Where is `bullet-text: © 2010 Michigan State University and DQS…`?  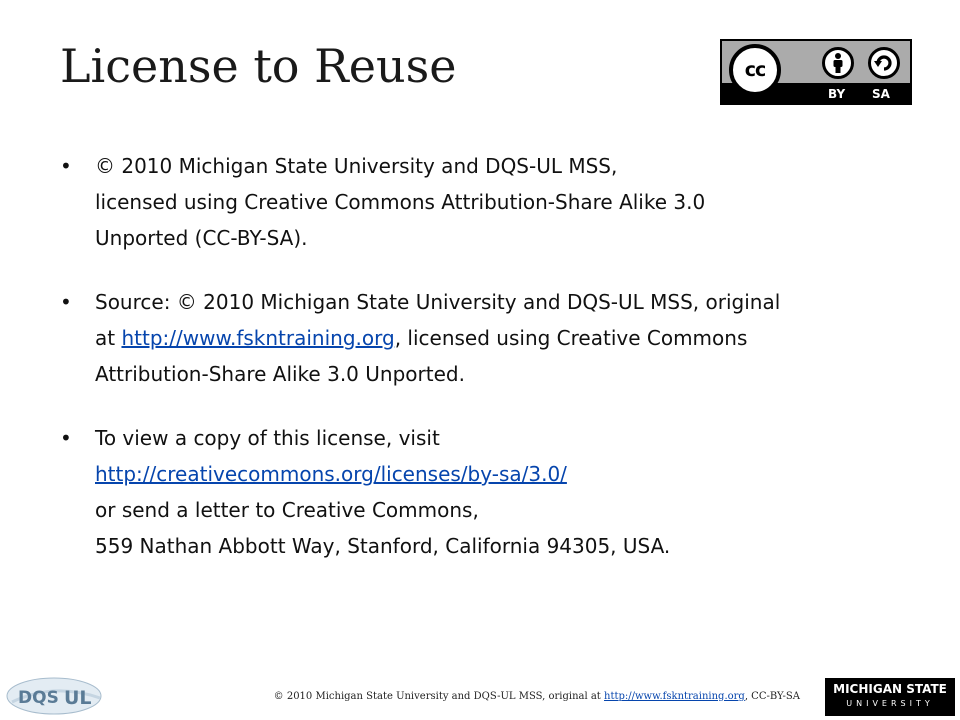 bullet-text: © 2010 Michigan State University and DQS… is located at coordinates (356, 166).